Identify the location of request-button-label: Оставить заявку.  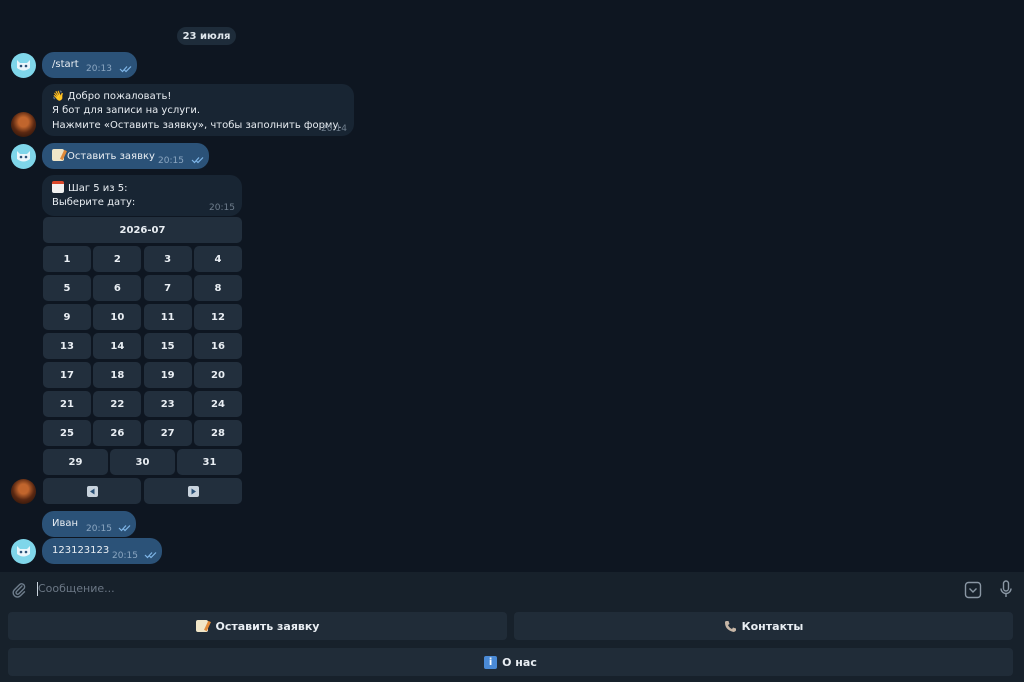
(267, 626).